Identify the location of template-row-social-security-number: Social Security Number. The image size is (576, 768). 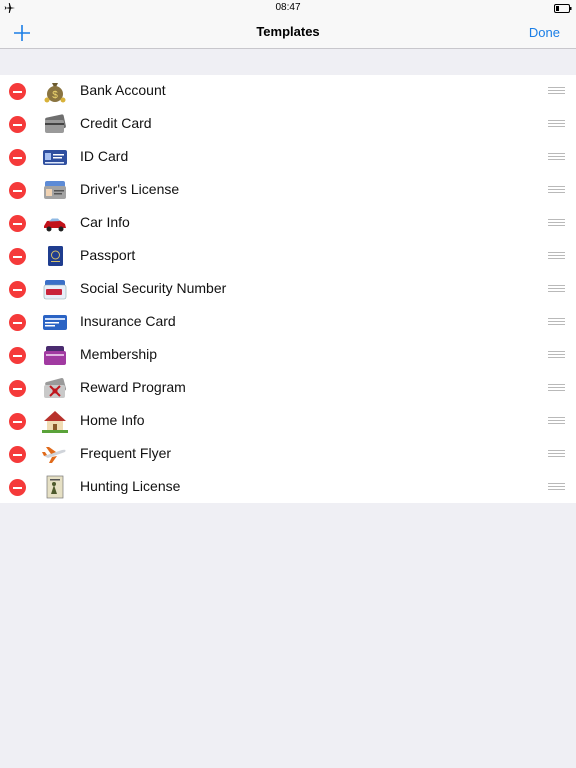
(288, 289).